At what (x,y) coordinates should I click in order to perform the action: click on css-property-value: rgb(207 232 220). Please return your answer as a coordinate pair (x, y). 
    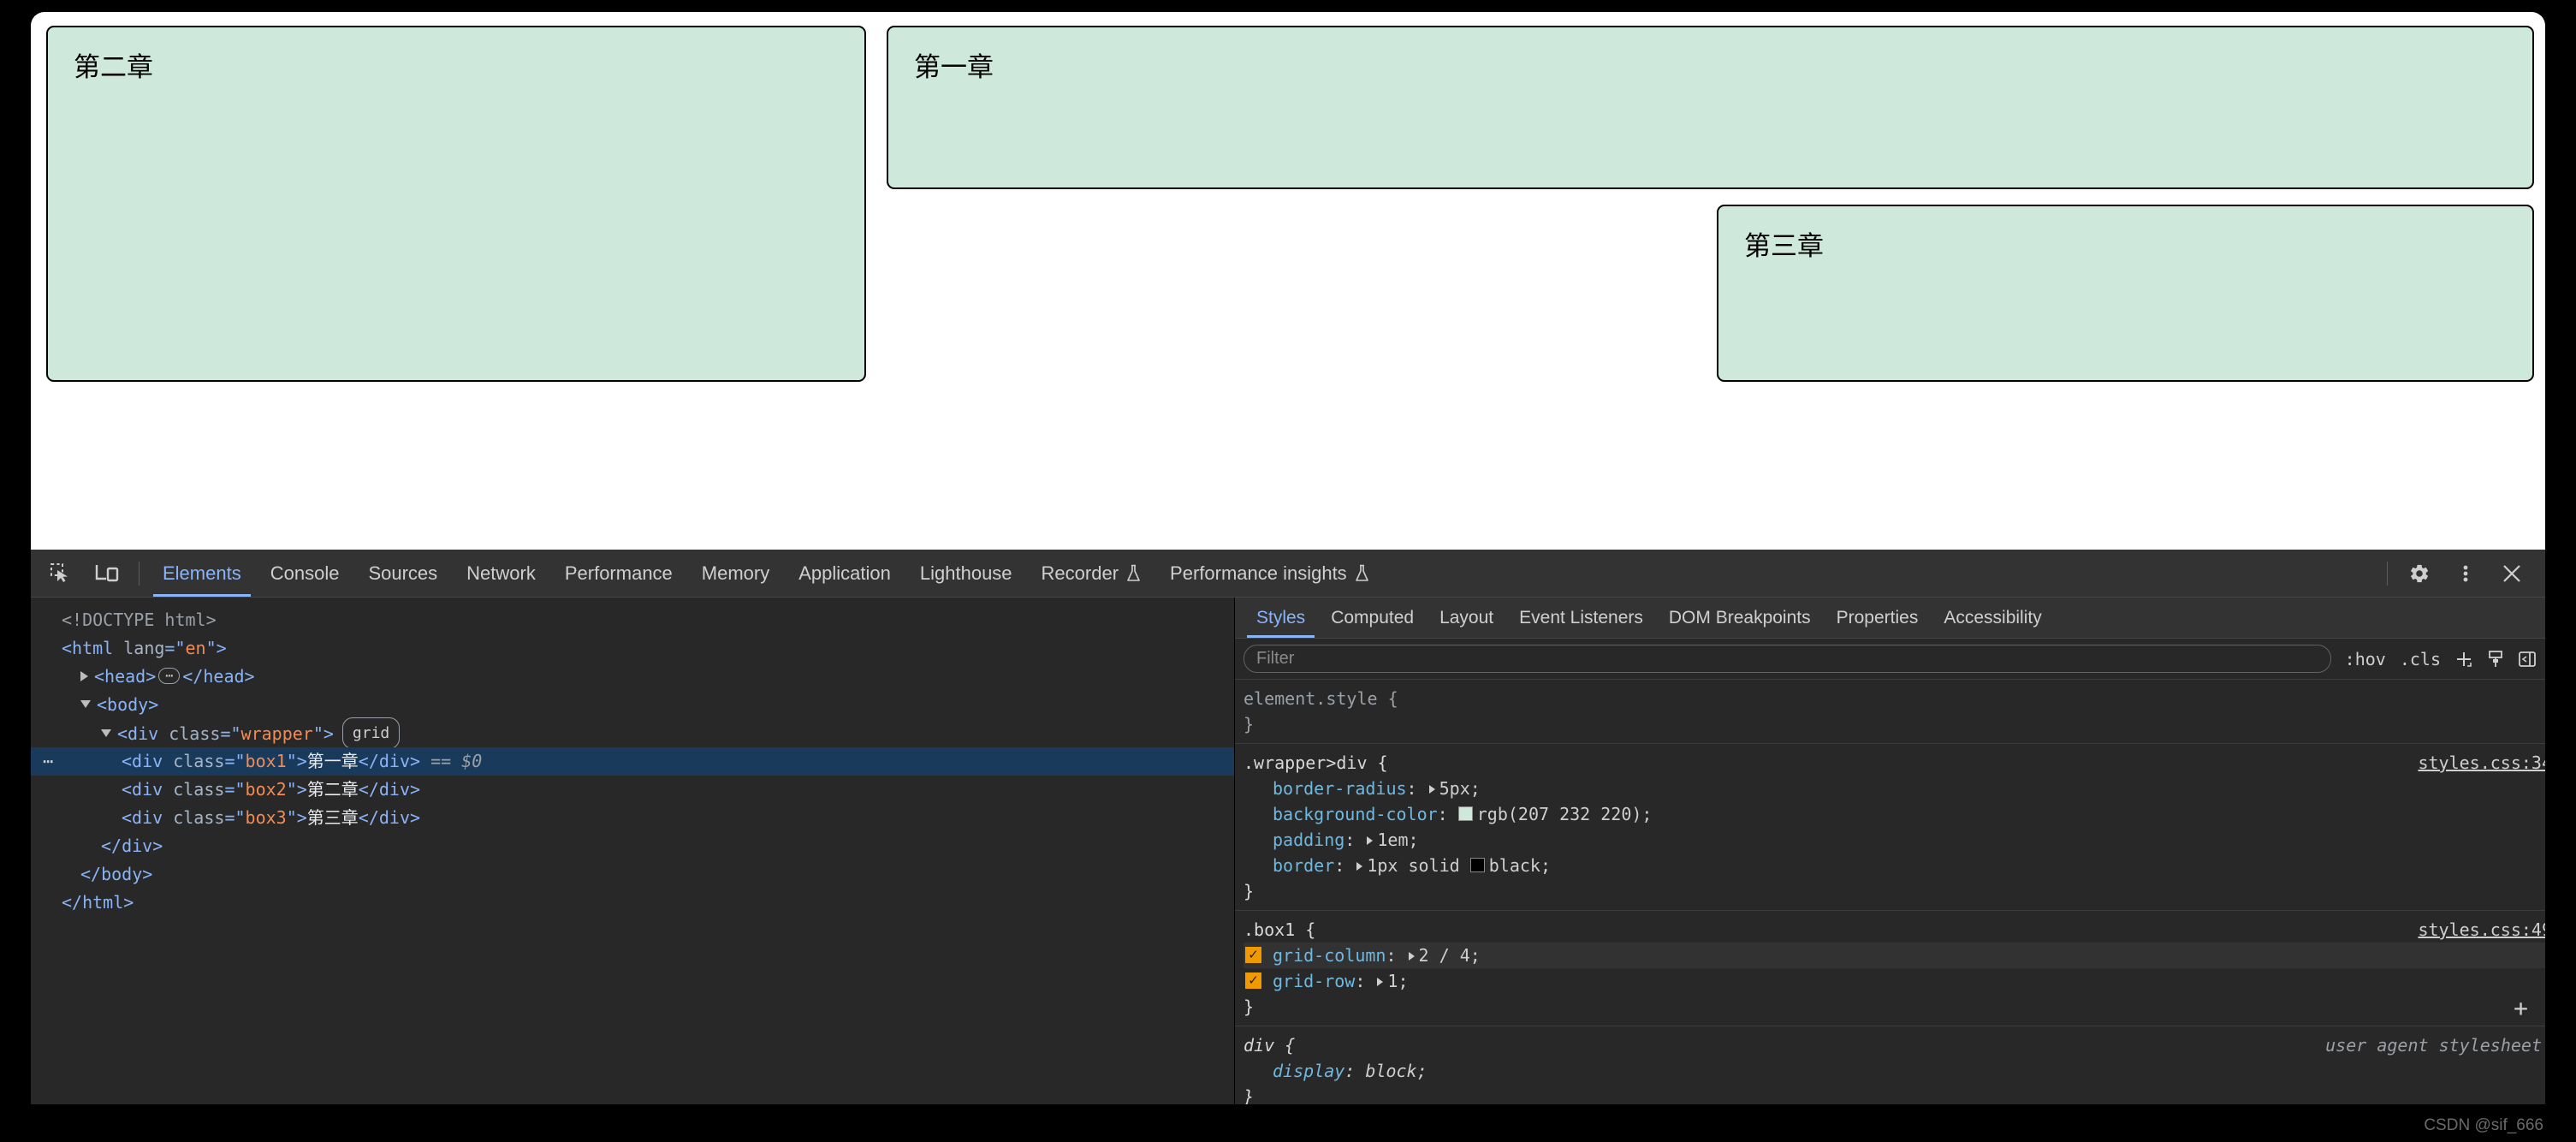
    Looking at the image, I should click on (1559, 814).